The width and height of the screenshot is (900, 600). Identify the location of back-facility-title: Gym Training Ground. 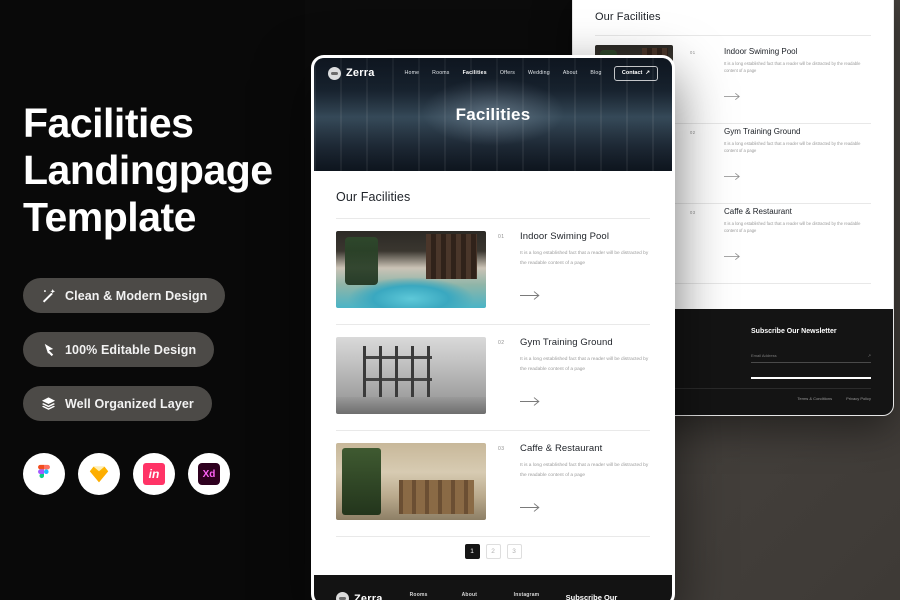
(762, 131).